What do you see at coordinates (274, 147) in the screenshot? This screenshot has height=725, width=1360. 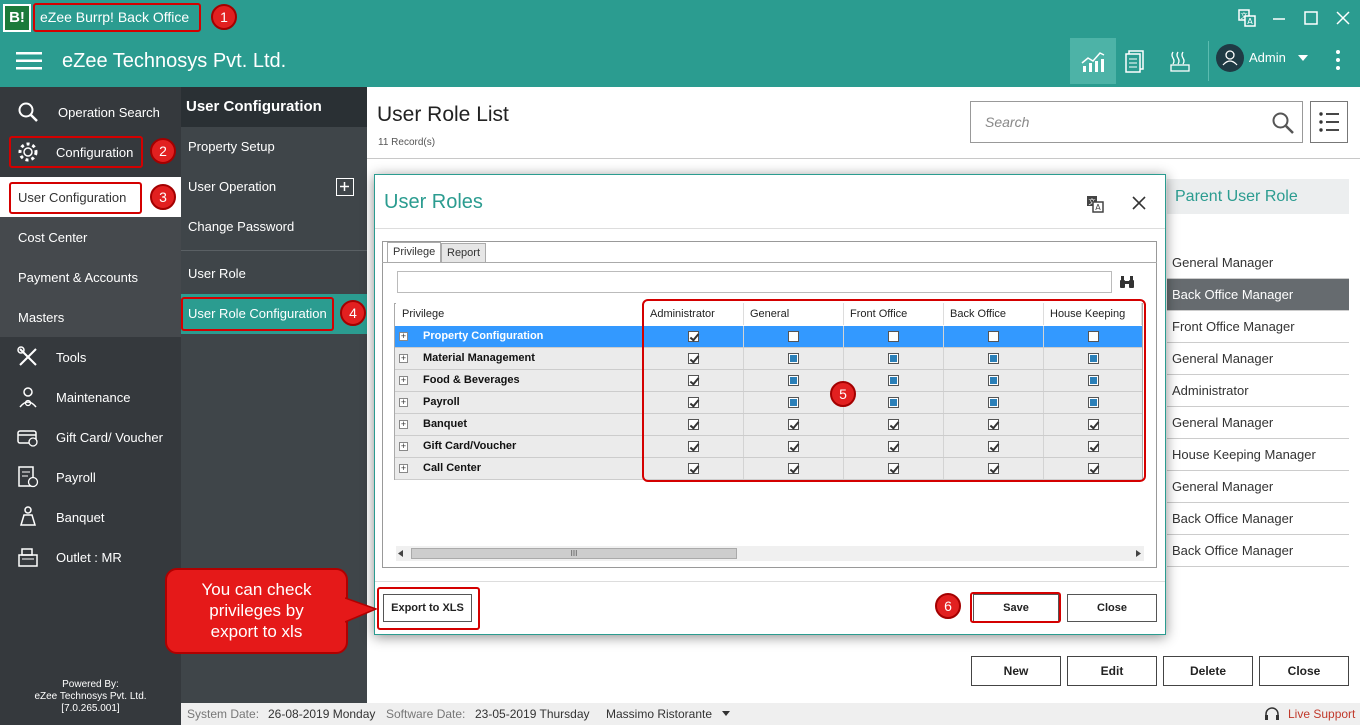 I see `submenu-property-setup: Property Setup` at bounding box center [274, 147].